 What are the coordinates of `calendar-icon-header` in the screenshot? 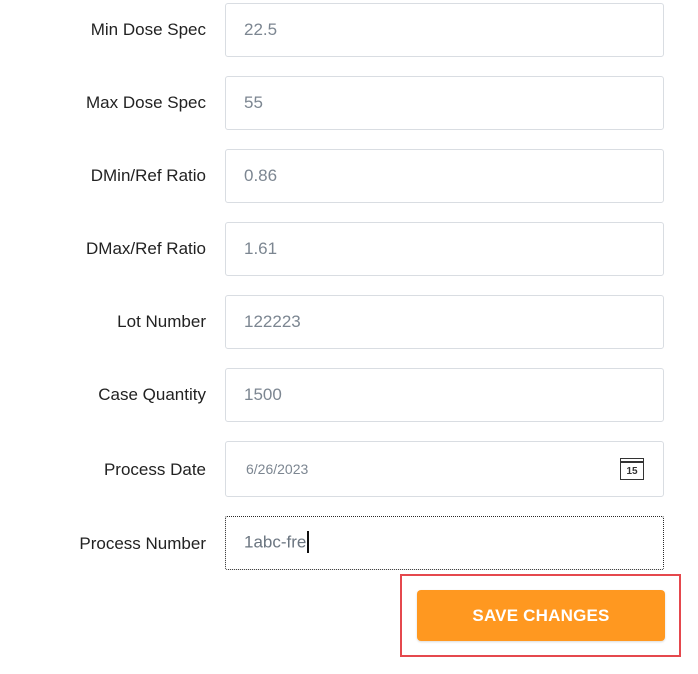 It's located at (632, 462).